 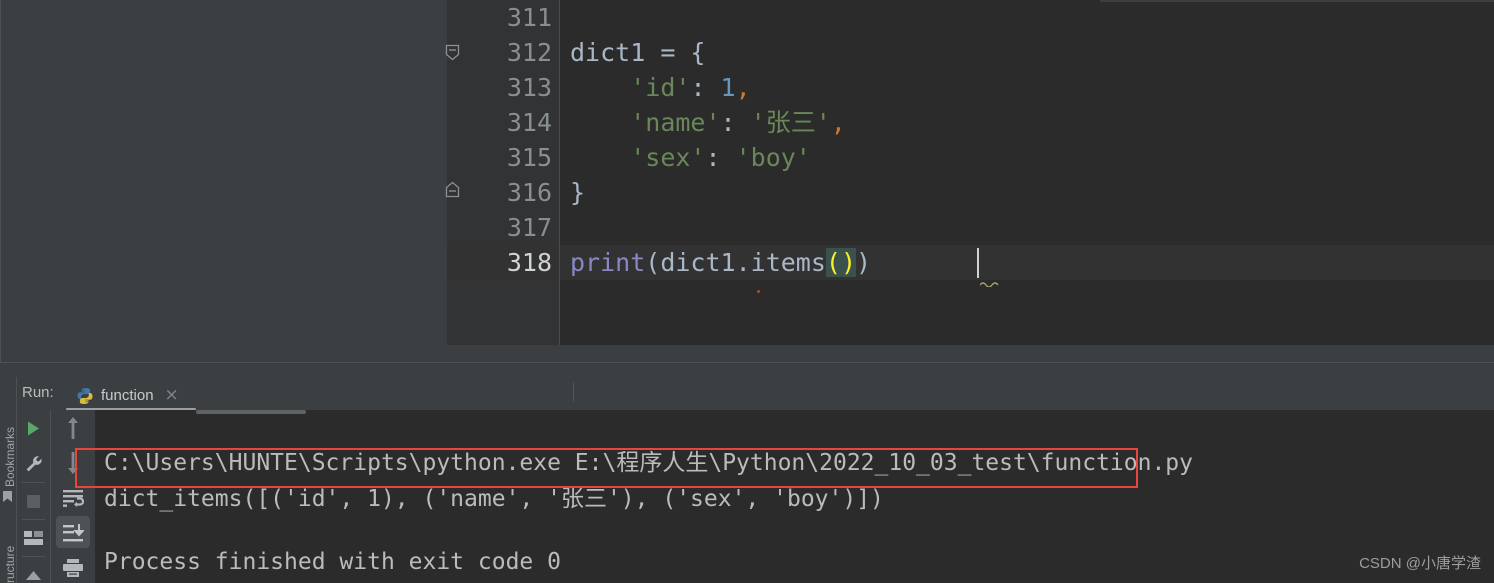 I want to click on run-tab-function: function ×, so click(x=127, y=395).